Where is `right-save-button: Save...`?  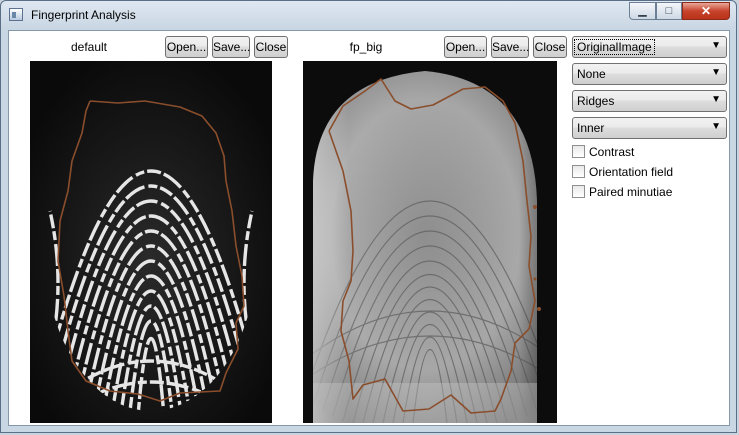 right-save-button: Save... is located at coordinates (510, 47).